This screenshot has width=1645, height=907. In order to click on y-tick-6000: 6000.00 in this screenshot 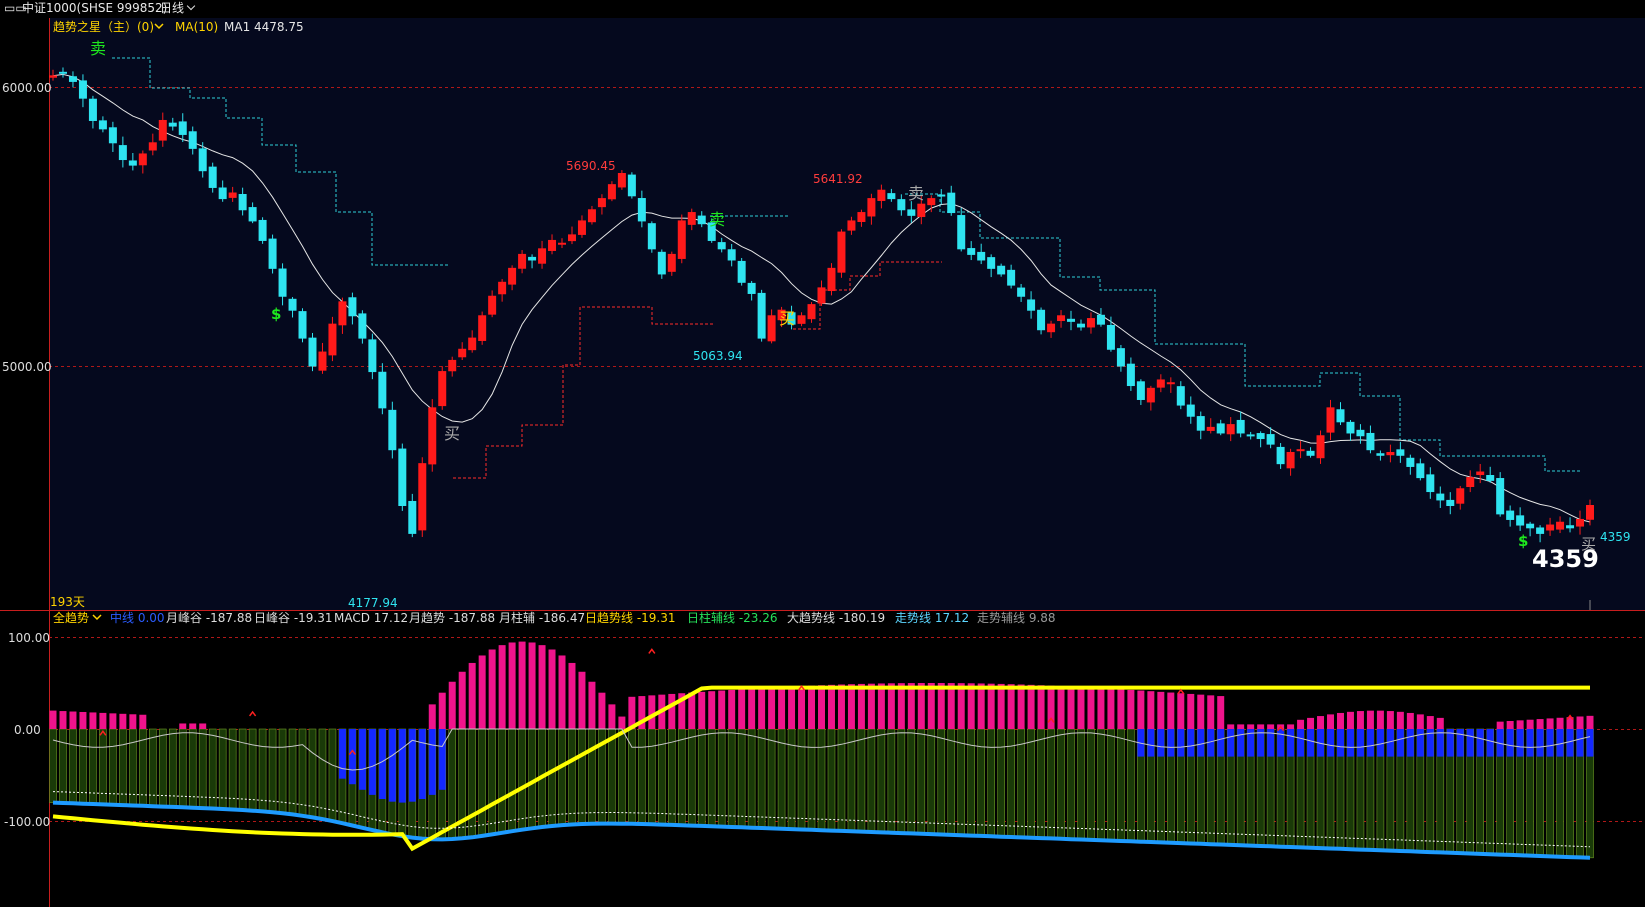, I will do `click(27, 88)`.